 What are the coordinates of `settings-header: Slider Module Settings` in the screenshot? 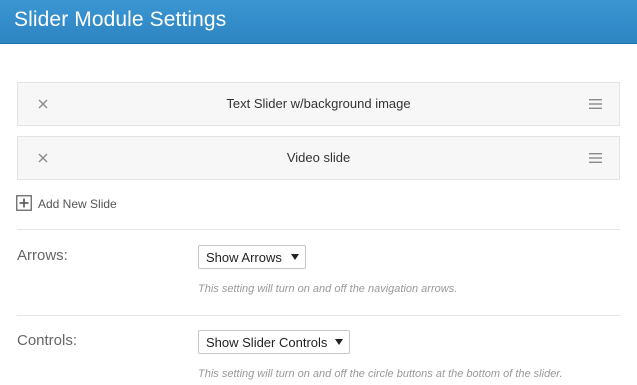 It's located at (318, 22).